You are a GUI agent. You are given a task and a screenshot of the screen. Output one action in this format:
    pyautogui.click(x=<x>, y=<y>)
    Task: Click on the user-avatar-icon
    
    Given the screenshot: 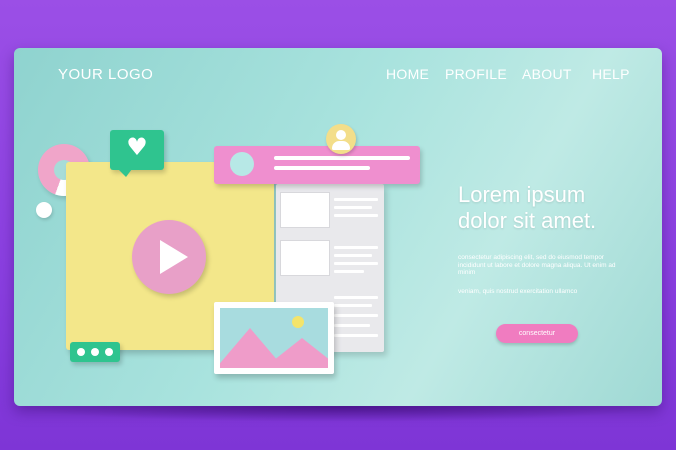 What is the action you would take?
    pyautogui.click(x=341, y=139)
    